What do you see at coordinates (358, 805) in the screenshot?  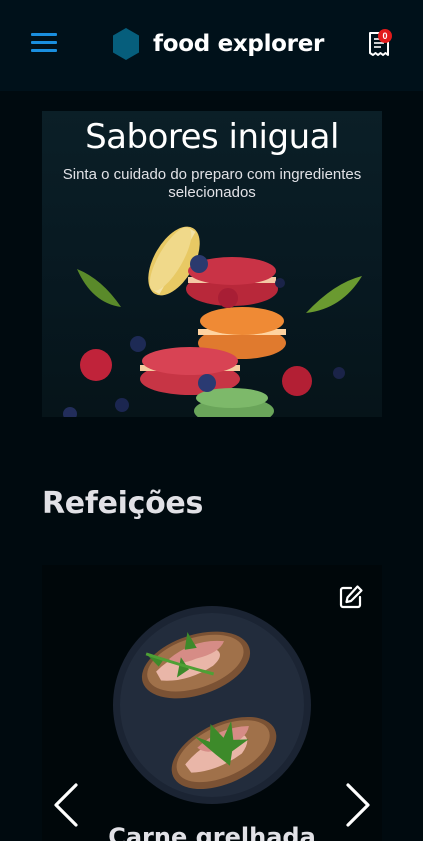 I see `chevron-right-icon` at bounding box center [358, 805].